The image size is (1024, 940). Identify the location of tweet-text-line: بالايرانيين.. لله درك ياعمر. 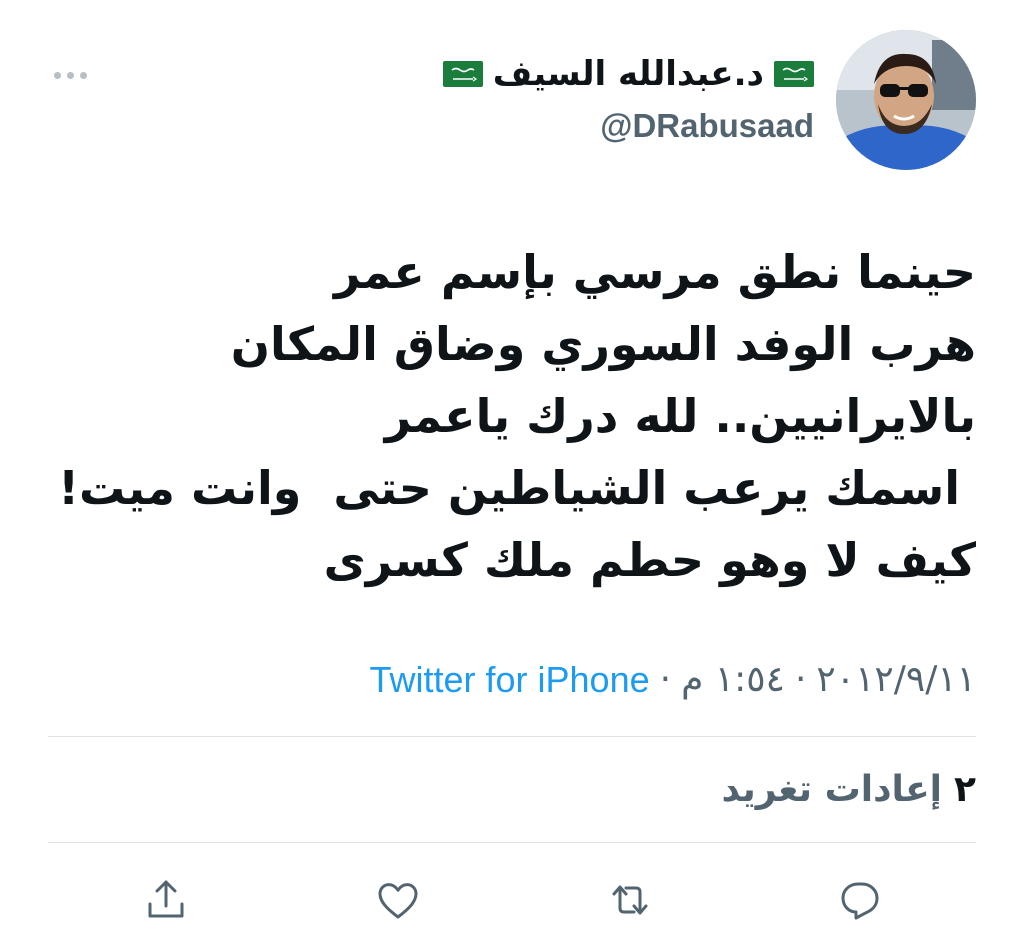
(680, 416).